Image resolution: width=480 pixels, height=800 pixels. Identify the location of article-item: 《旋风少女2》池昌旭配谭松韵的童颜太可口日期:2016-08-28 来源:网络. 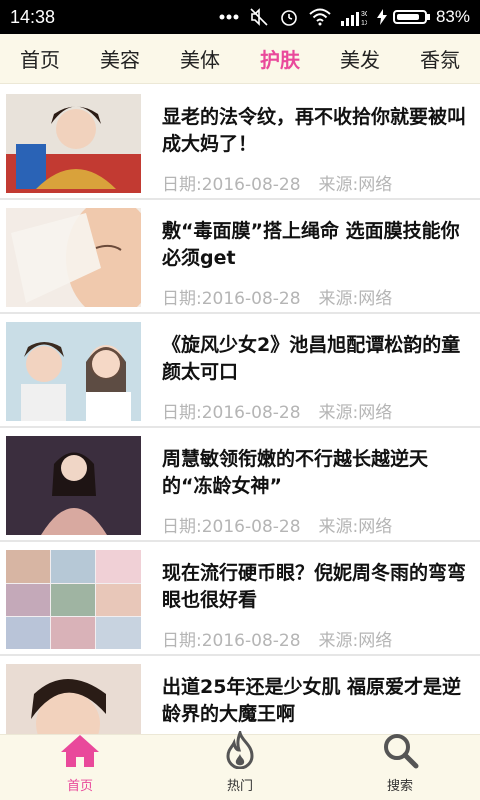
(240, 370).